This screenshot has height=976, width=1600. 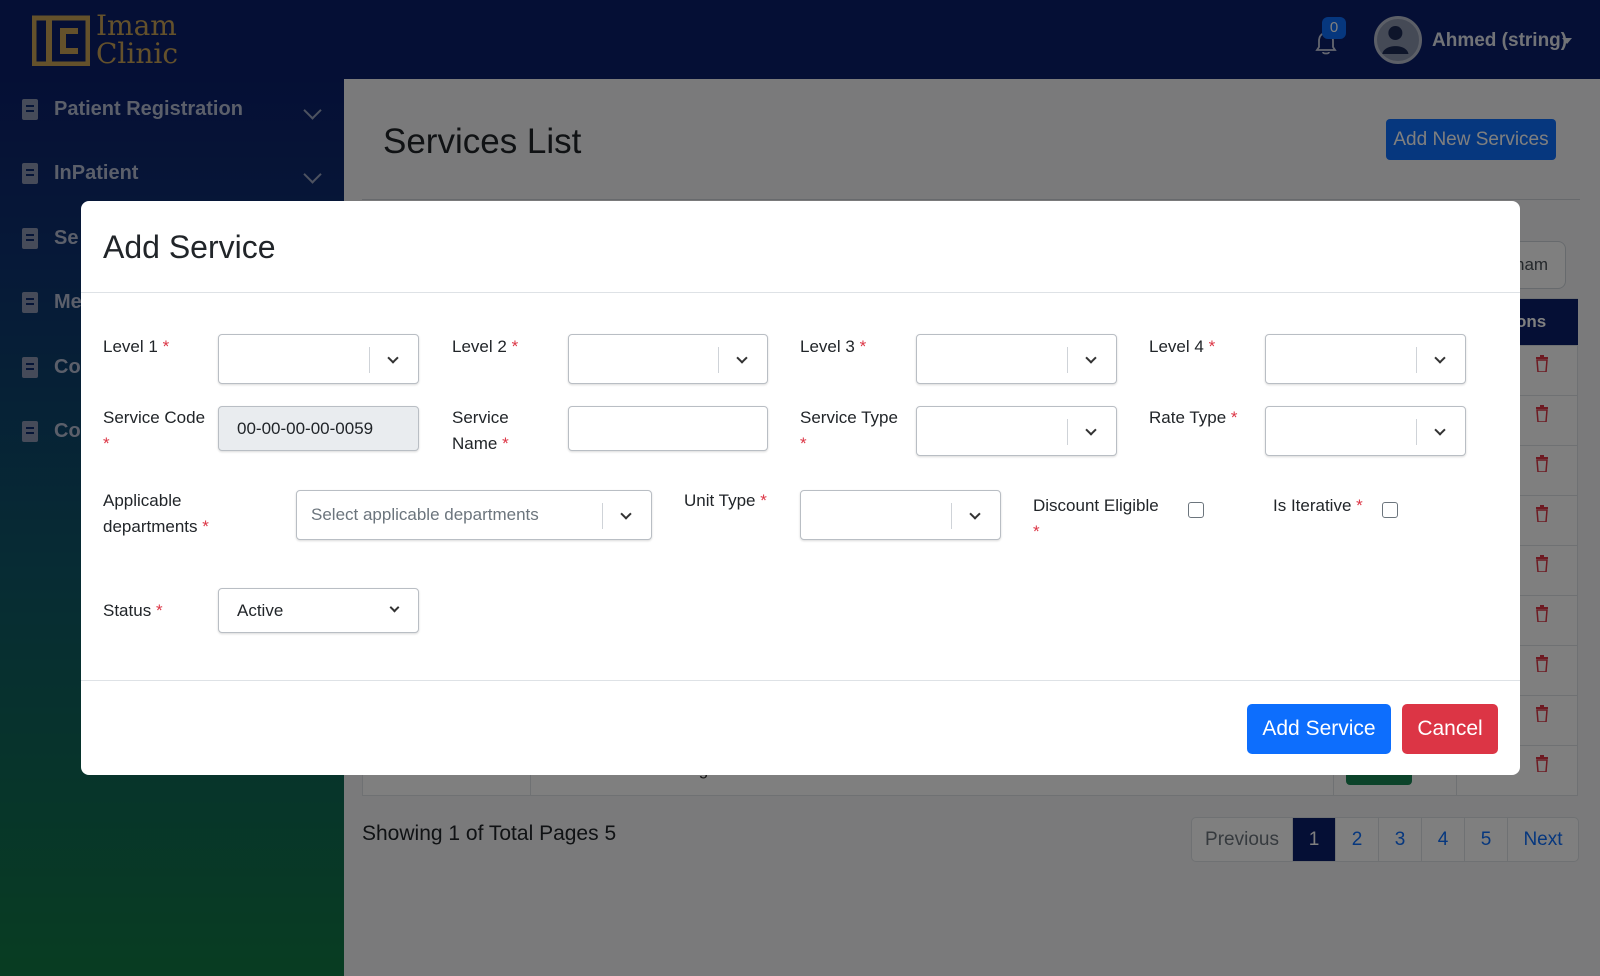 I want to click on level1-label: Level 1 *, so click(x=136, y=346).